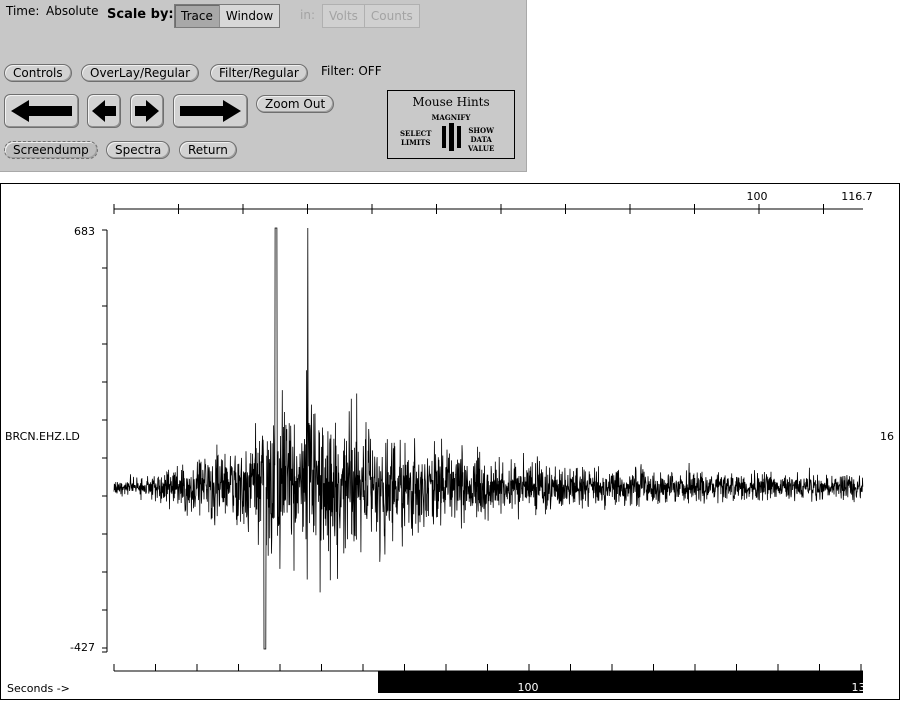 This screenshot has width=900, height=703. Describe the element at coordinates (451, 137) in the screenshot. I see `mouse-buttons-icon` at that location.